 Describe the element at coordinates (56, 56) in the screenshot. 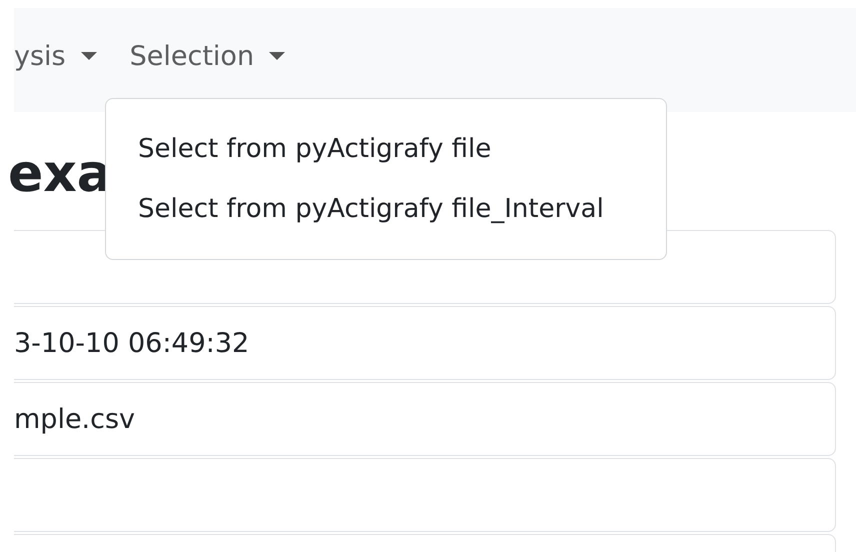

I see `nav-dropdown: ysis` at that location.